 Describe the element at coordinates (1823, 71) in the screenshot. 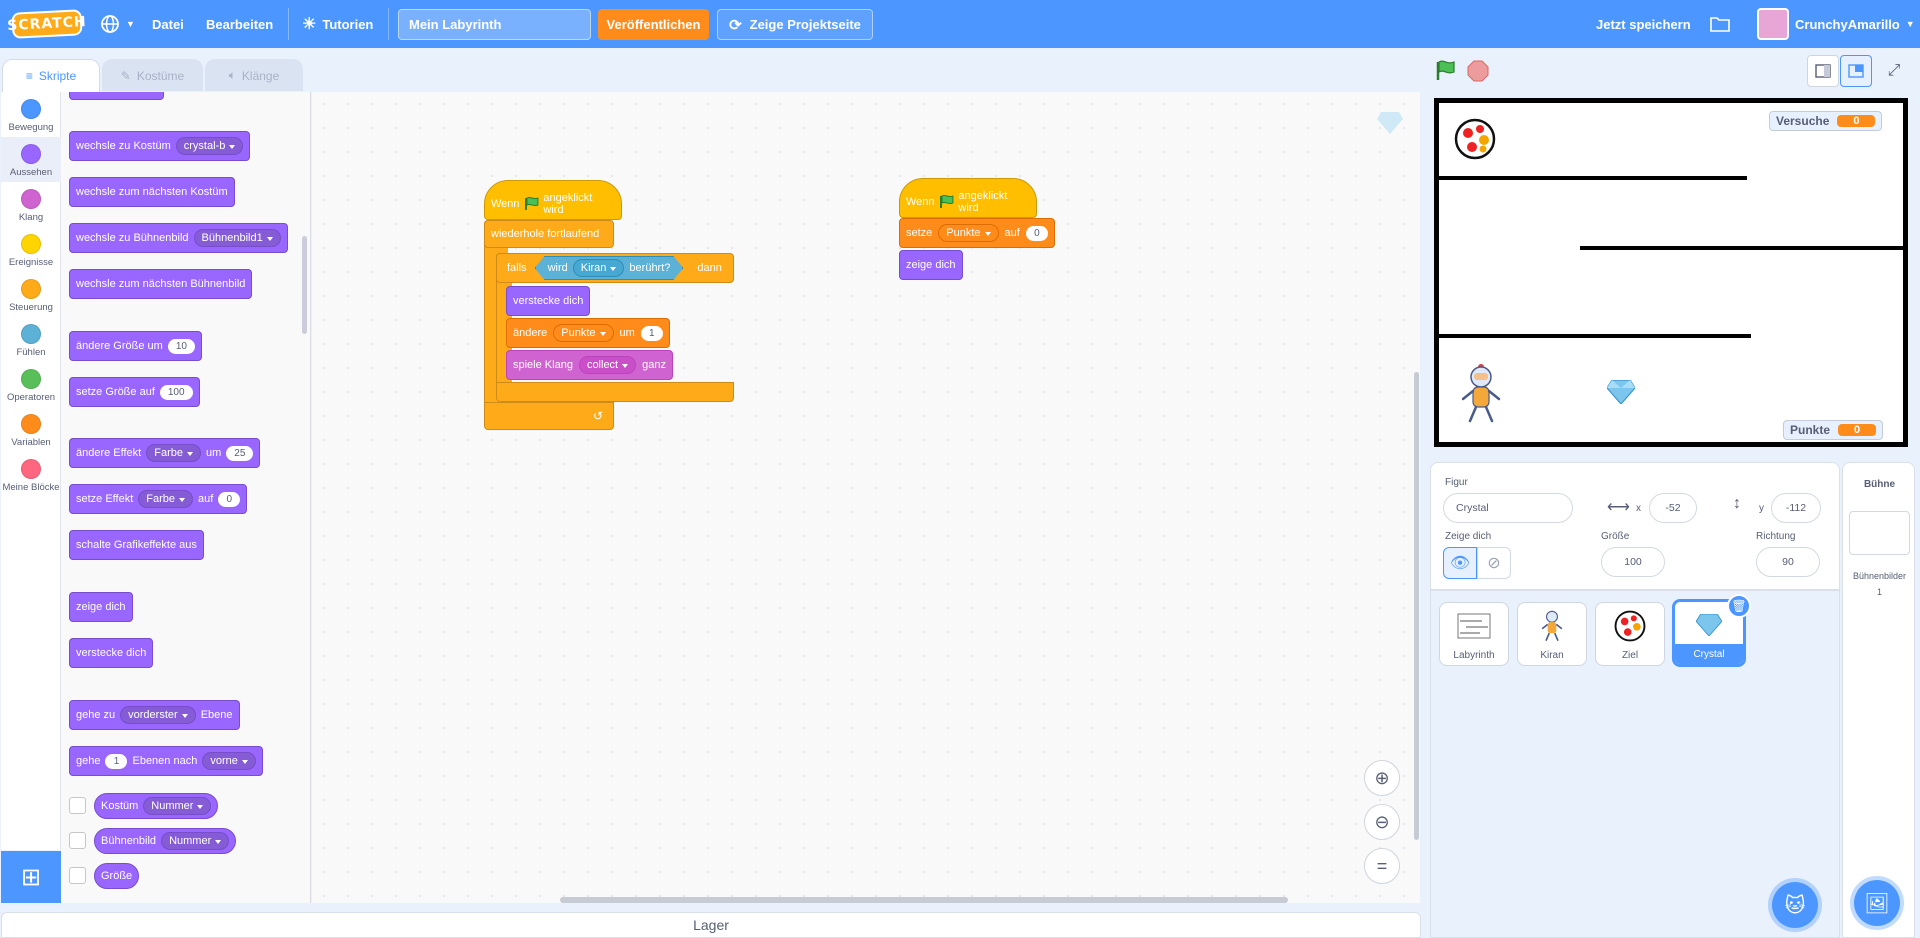

I see `small-stage-button` at that location.